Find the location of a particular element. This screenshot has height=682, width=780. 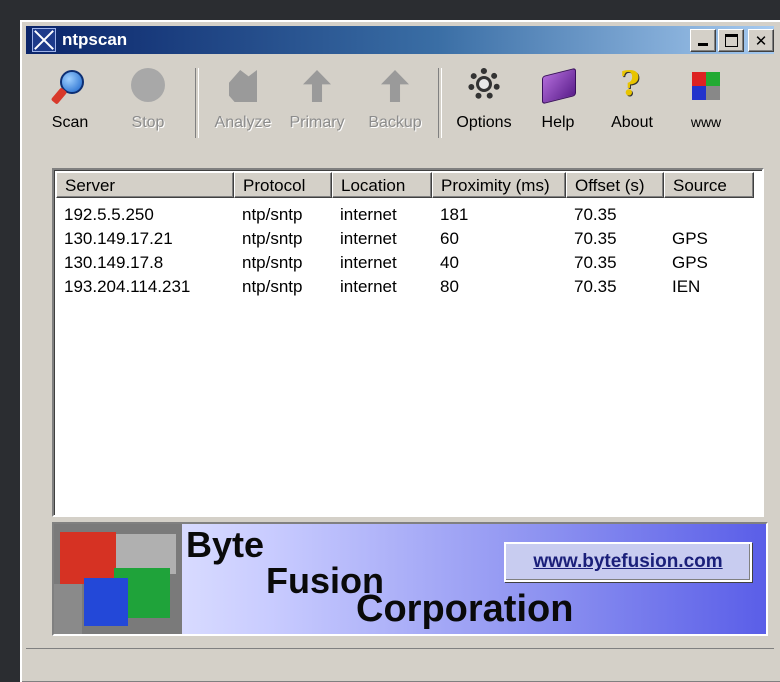

cell-source: IEN is located at coordinates (686, 286).